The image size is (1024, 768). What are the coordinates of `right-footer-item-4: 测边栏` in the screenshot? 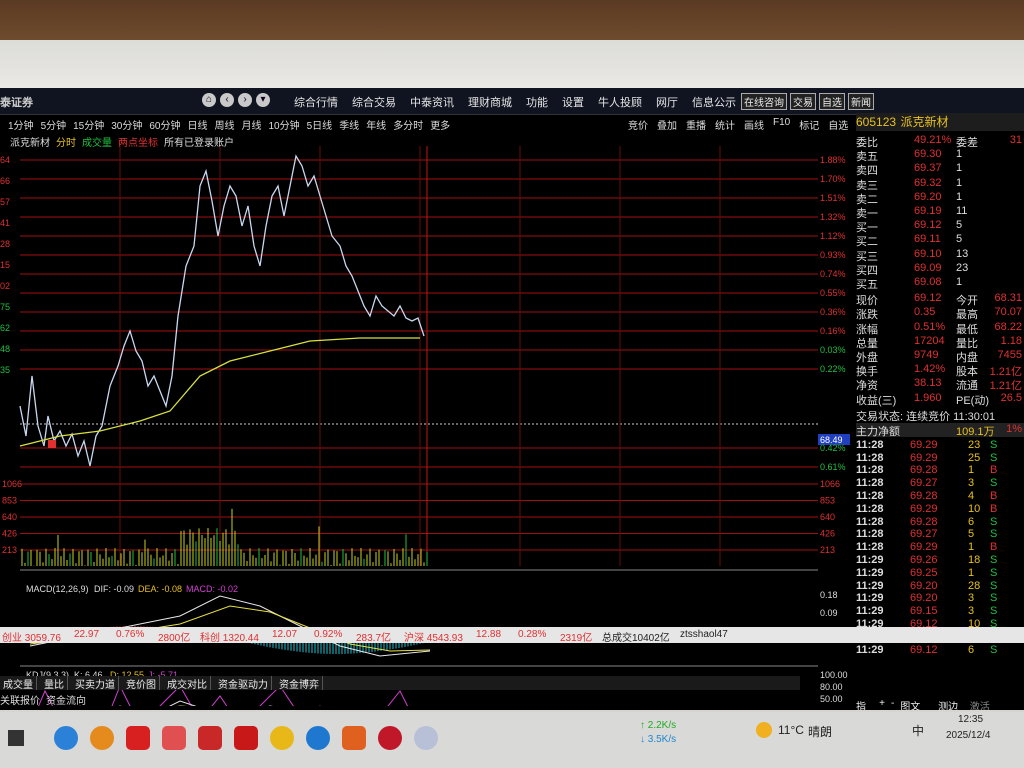 It's located at (951, 704).